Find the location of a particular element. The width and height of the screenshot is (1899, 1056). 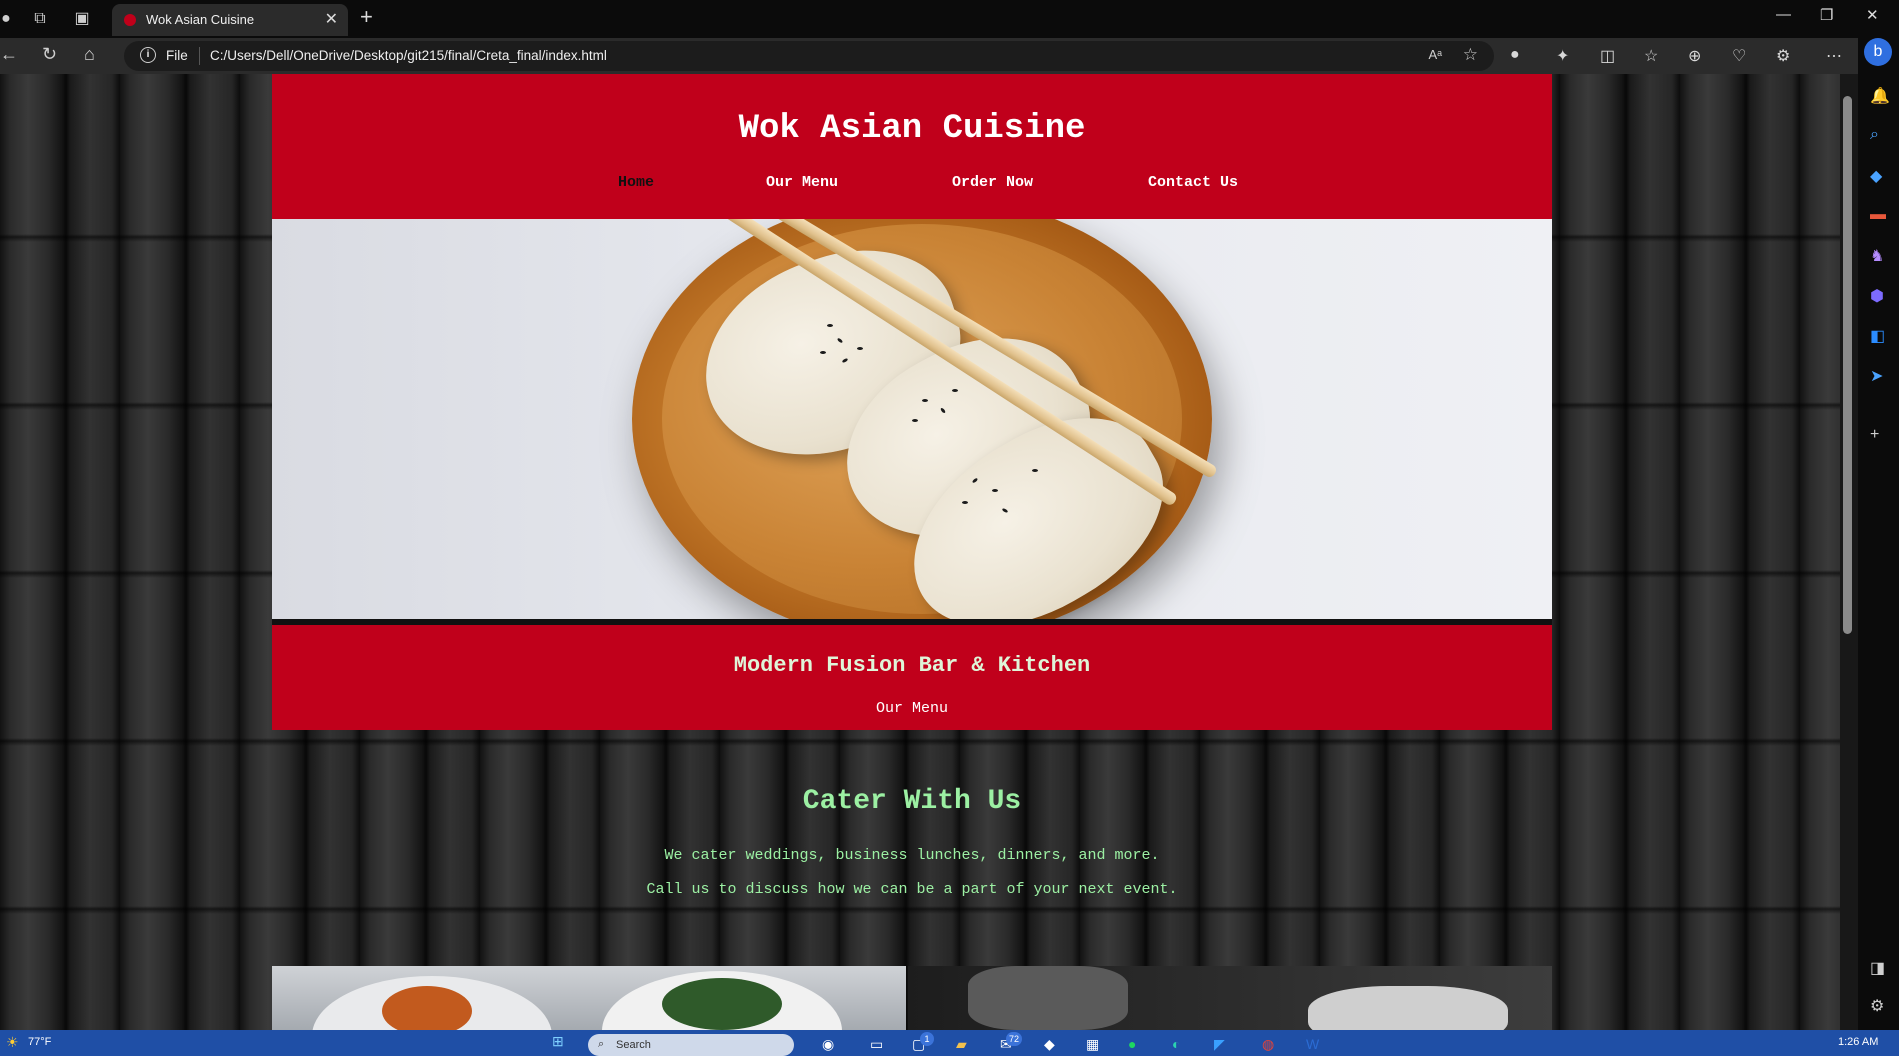

back-icon: ← is located at coordinates (9, 54).